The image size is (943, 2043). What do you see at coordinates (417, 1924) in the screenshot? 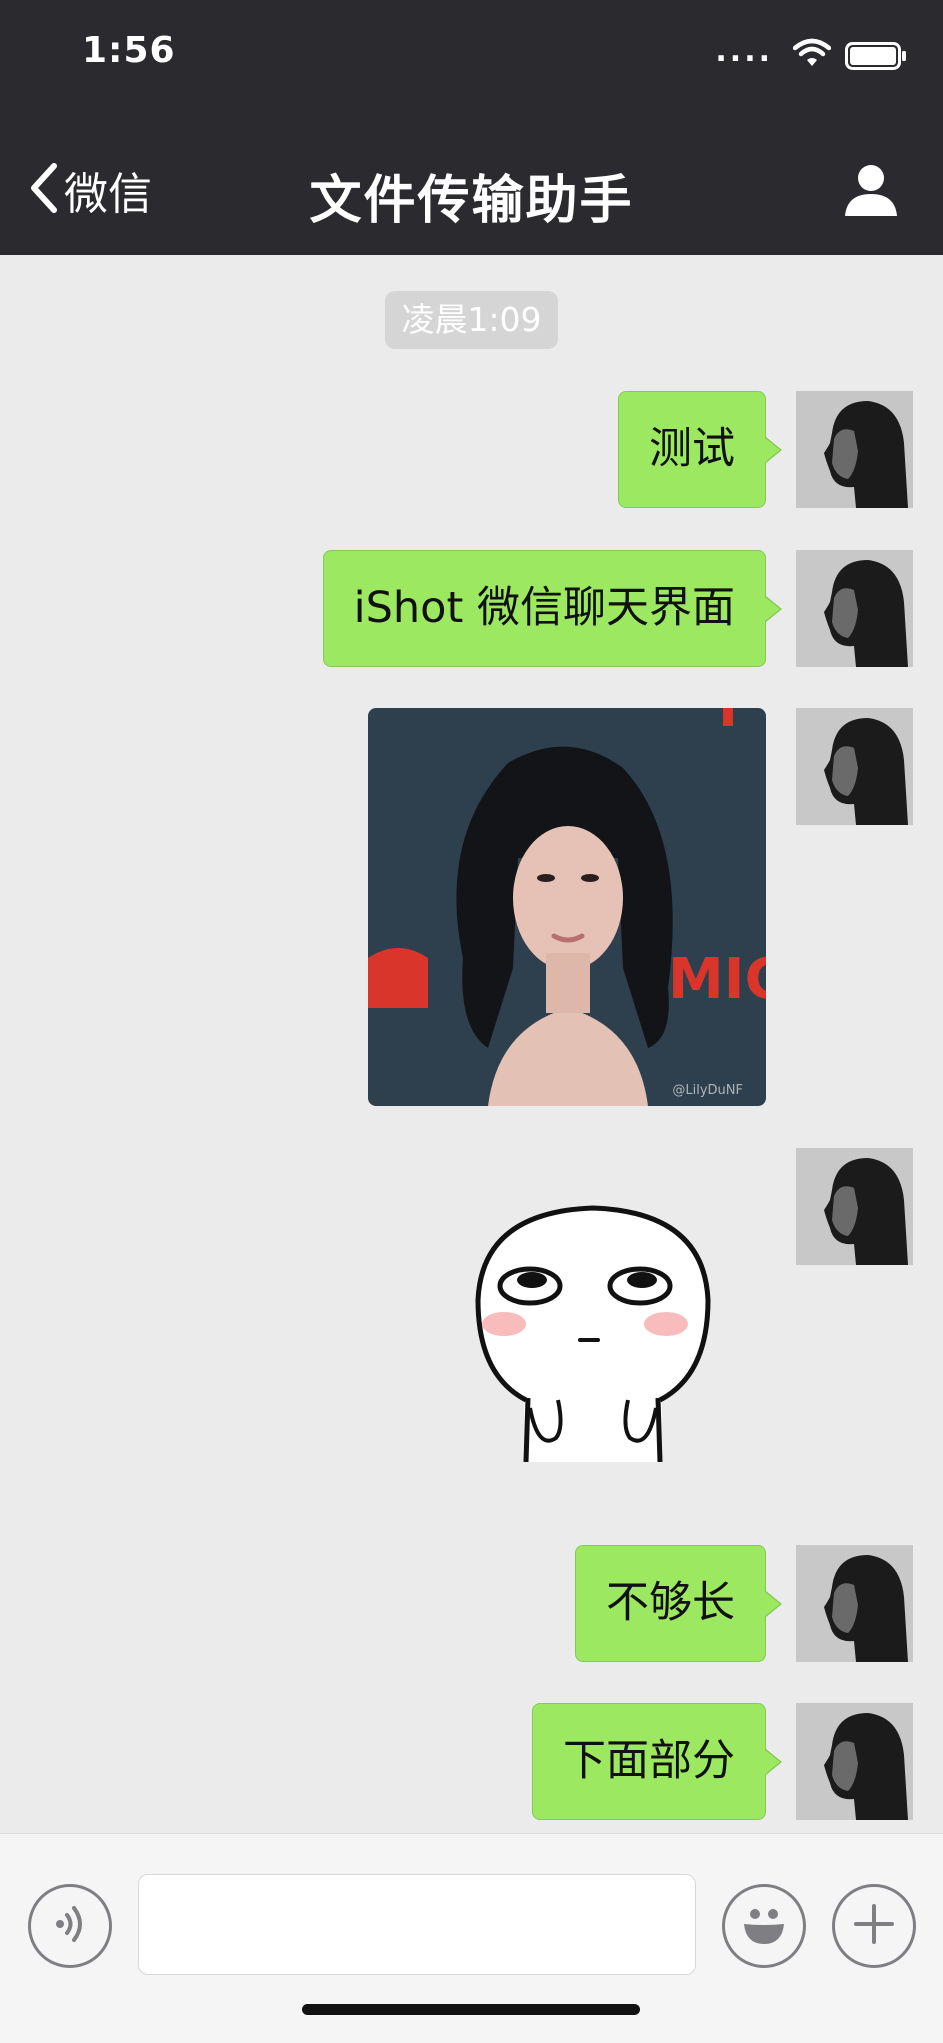
I see `message-input` at bounding box center [417, 1924].